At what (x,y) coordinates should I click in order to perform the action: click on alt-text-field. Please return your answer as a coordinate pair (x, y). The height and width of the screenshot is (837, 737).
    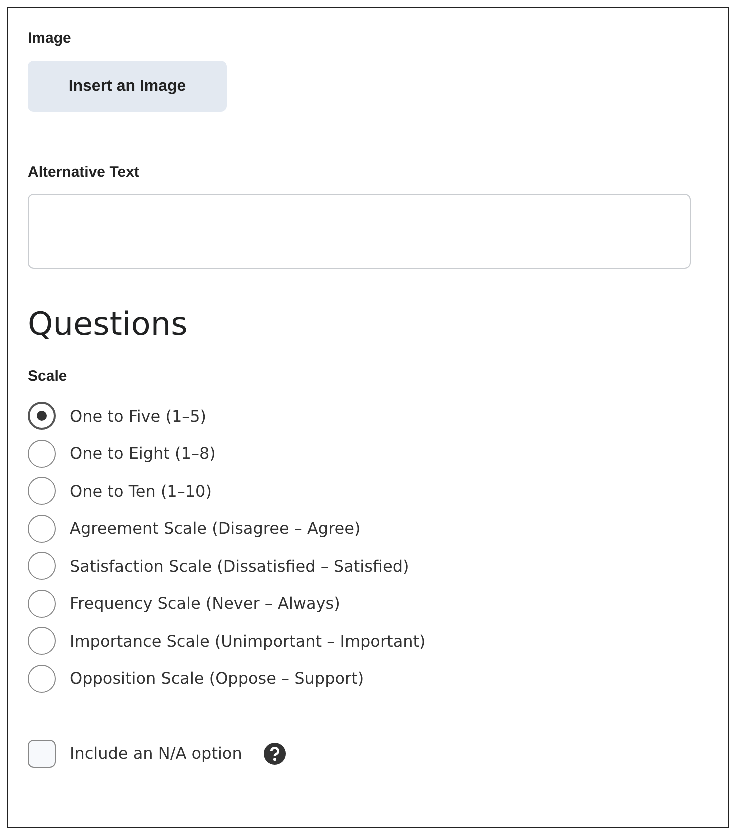
    Looking at the image, I should click on (359, 231).